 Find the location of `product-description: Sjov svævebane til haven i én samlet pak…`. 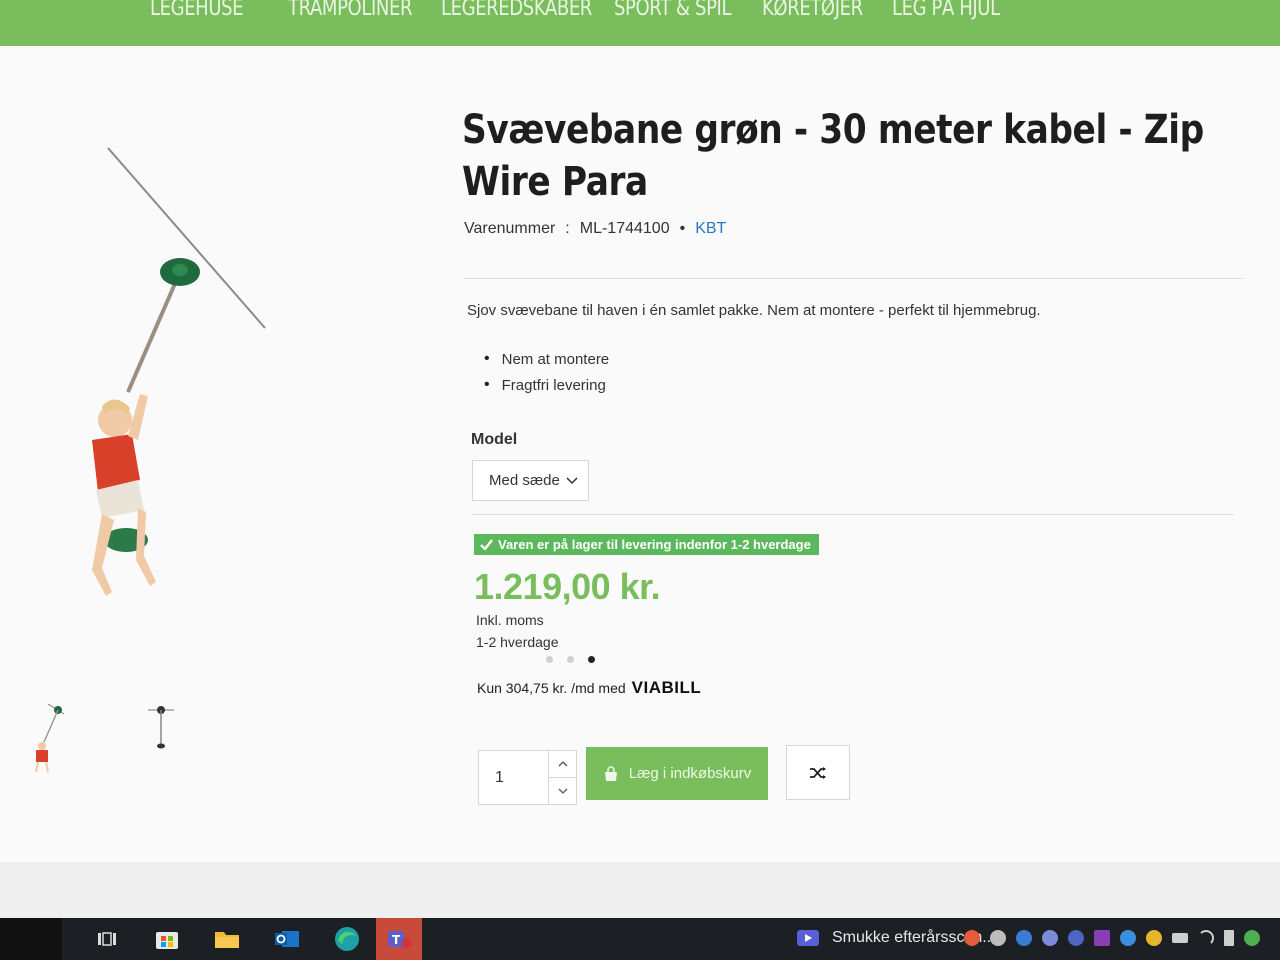

product-description: Sjov svævebane til haven i én samlet pak… is located at coordinates (754, 310).